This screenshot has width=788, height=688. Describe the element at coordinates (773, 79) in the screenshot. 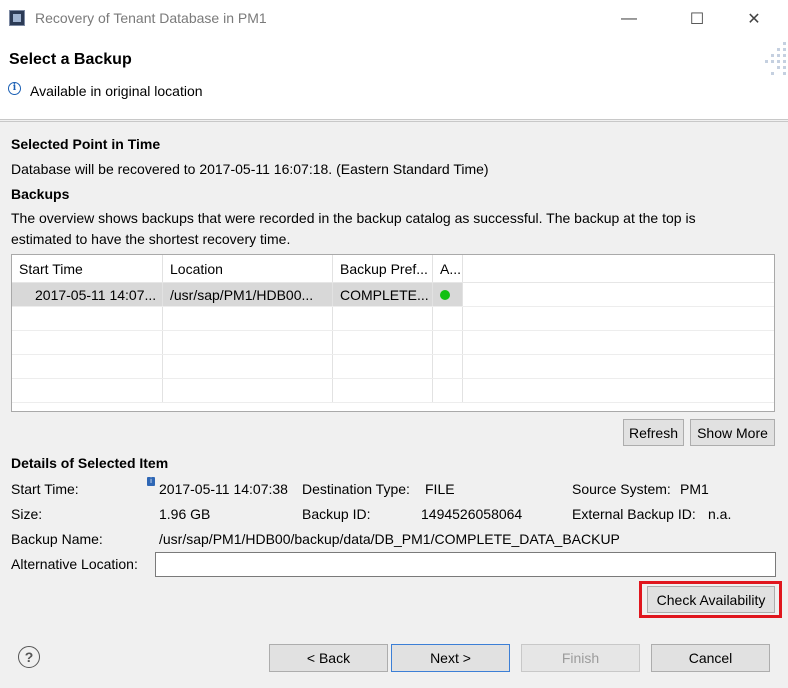

I see `banner-decoration` at that location.